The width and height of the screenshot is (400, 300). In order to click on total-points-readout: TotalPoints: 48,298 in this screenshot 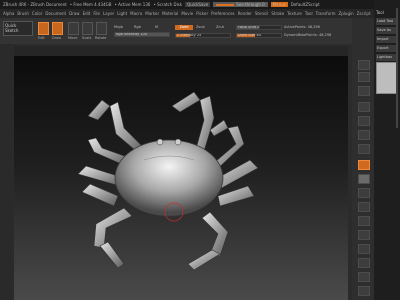, I will do `click(315, 35)`.